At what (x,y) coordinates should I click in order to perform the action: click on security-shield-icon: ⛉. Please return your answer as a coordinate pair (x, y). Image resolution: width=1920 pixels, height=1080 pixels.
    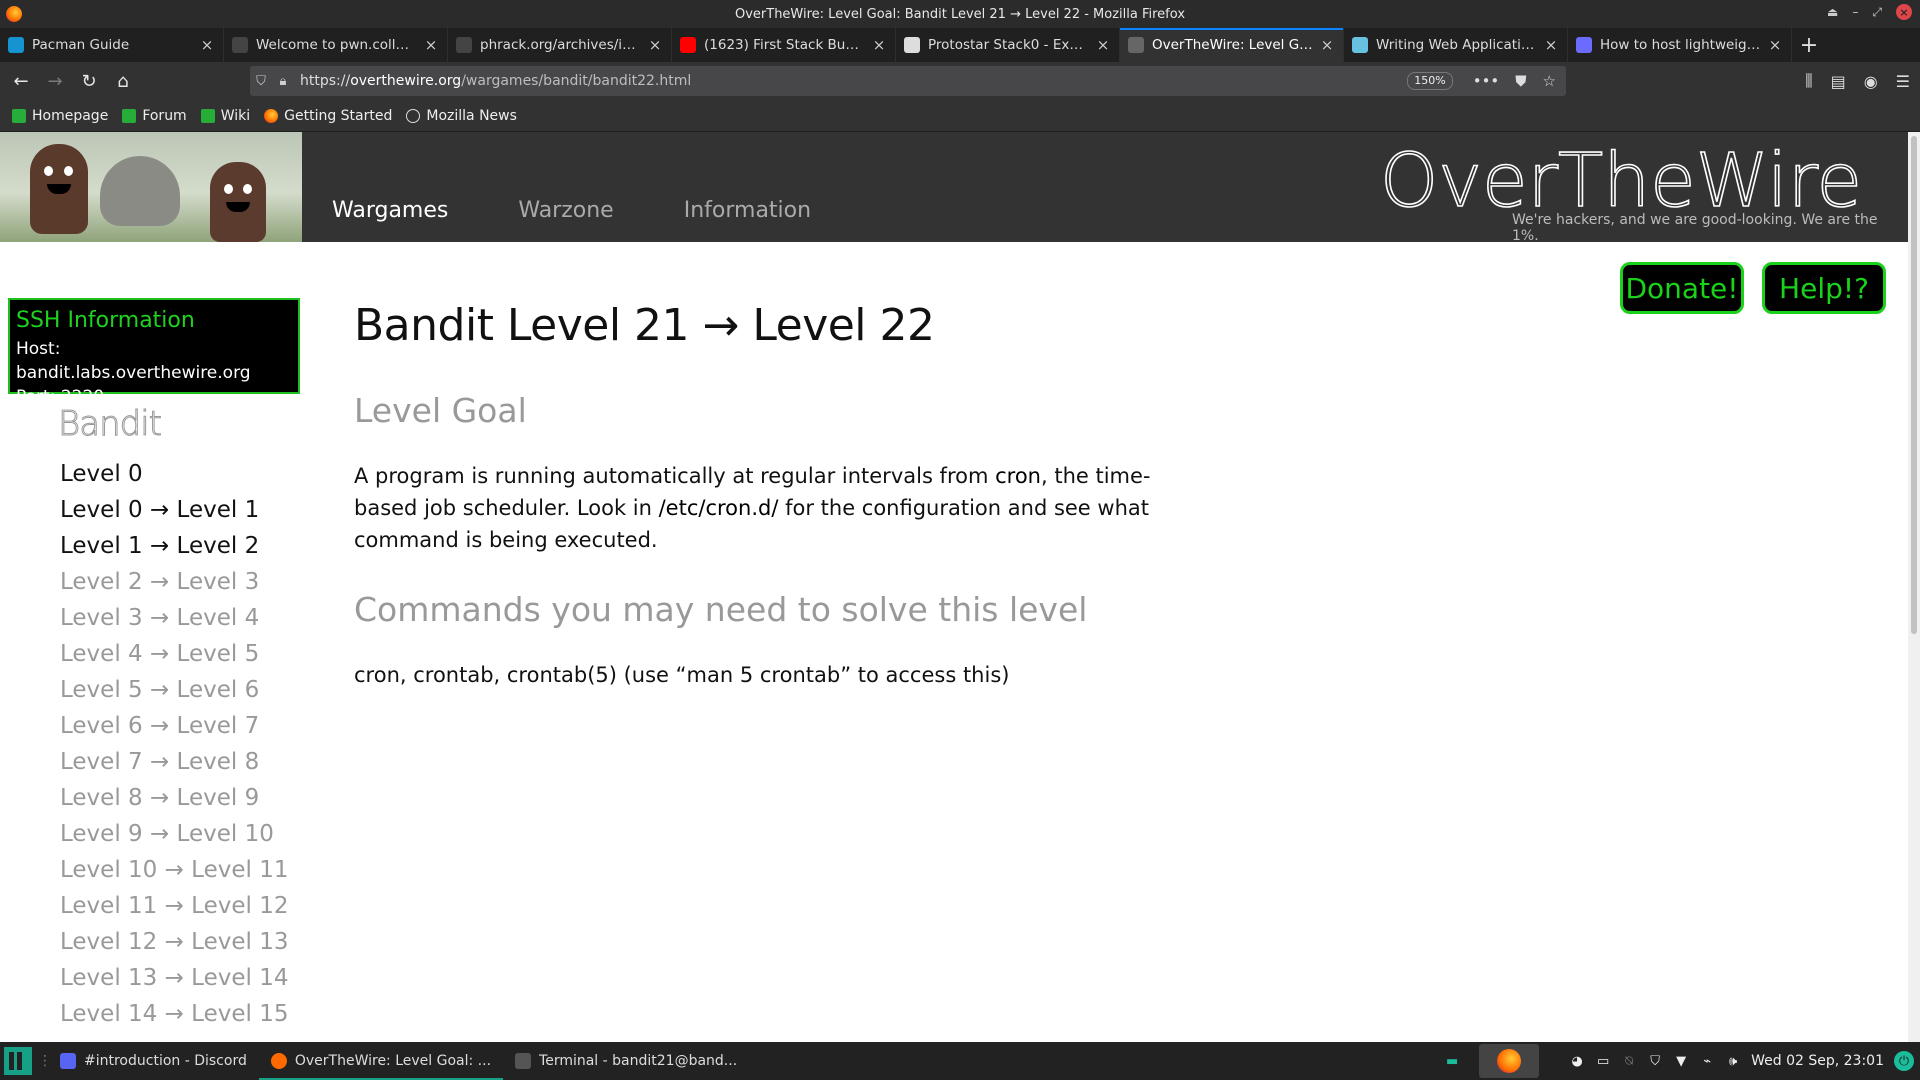
    Looking at the image, I should click on (1655, 1061).